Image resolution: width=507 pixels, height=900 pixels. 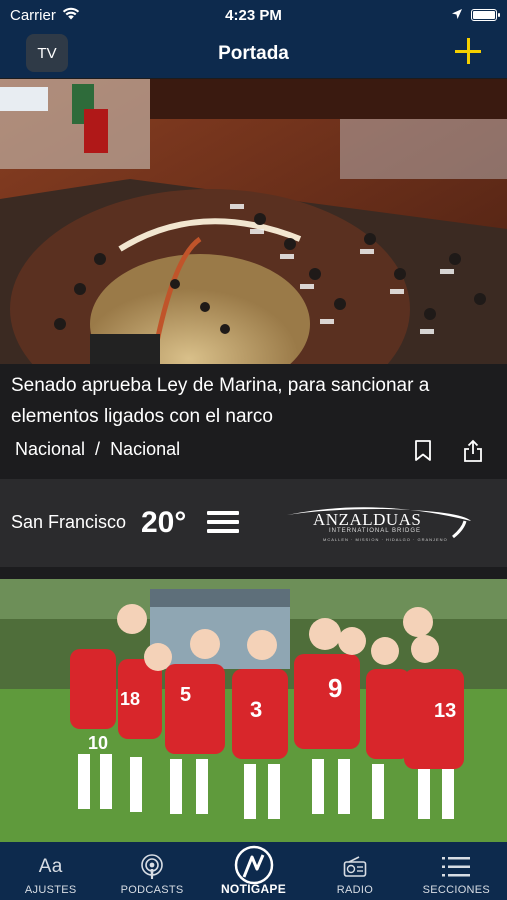 What do you see at coordinates (456, 867) in the screenshot?
I see `sections-list-icon` at bounding box center [456, 867].